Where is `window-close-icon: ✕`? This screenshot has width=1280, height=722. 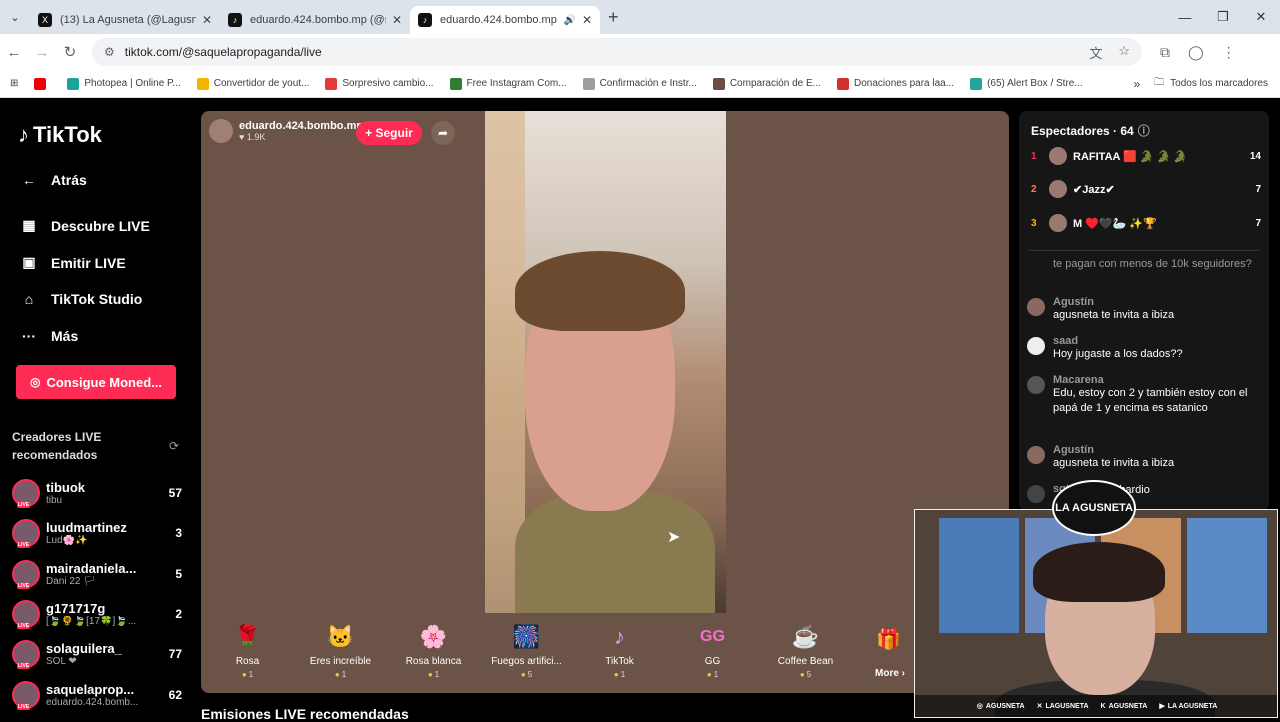
window-close-icon: ✕ is located at coordinates (1261, 17).